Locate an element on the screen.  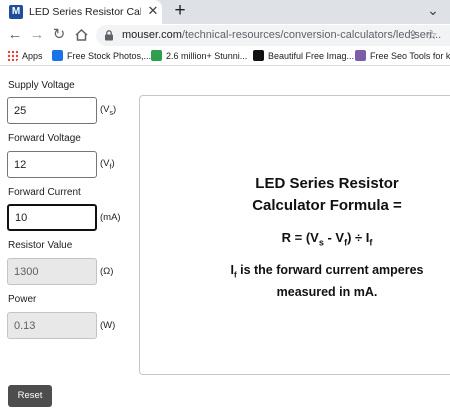
star-icon: ☆ is located at coordinates (432, 35).